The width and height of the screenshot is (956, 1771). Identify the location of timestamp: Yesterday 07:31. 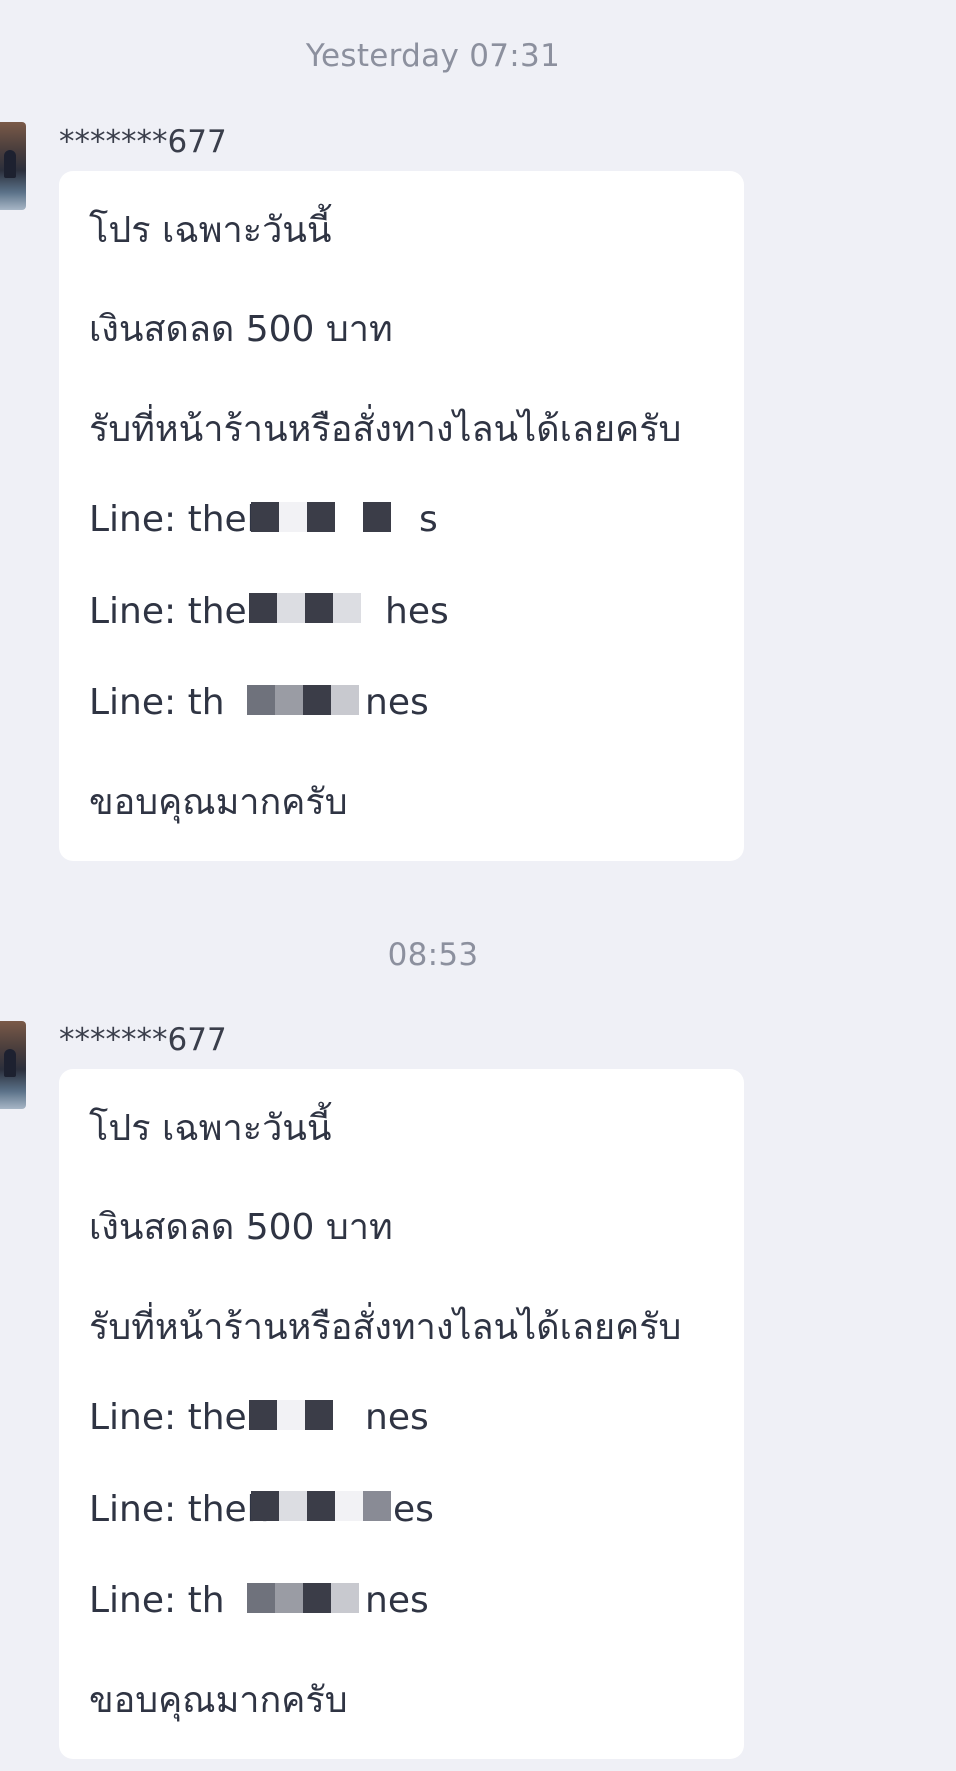
(433, 56).